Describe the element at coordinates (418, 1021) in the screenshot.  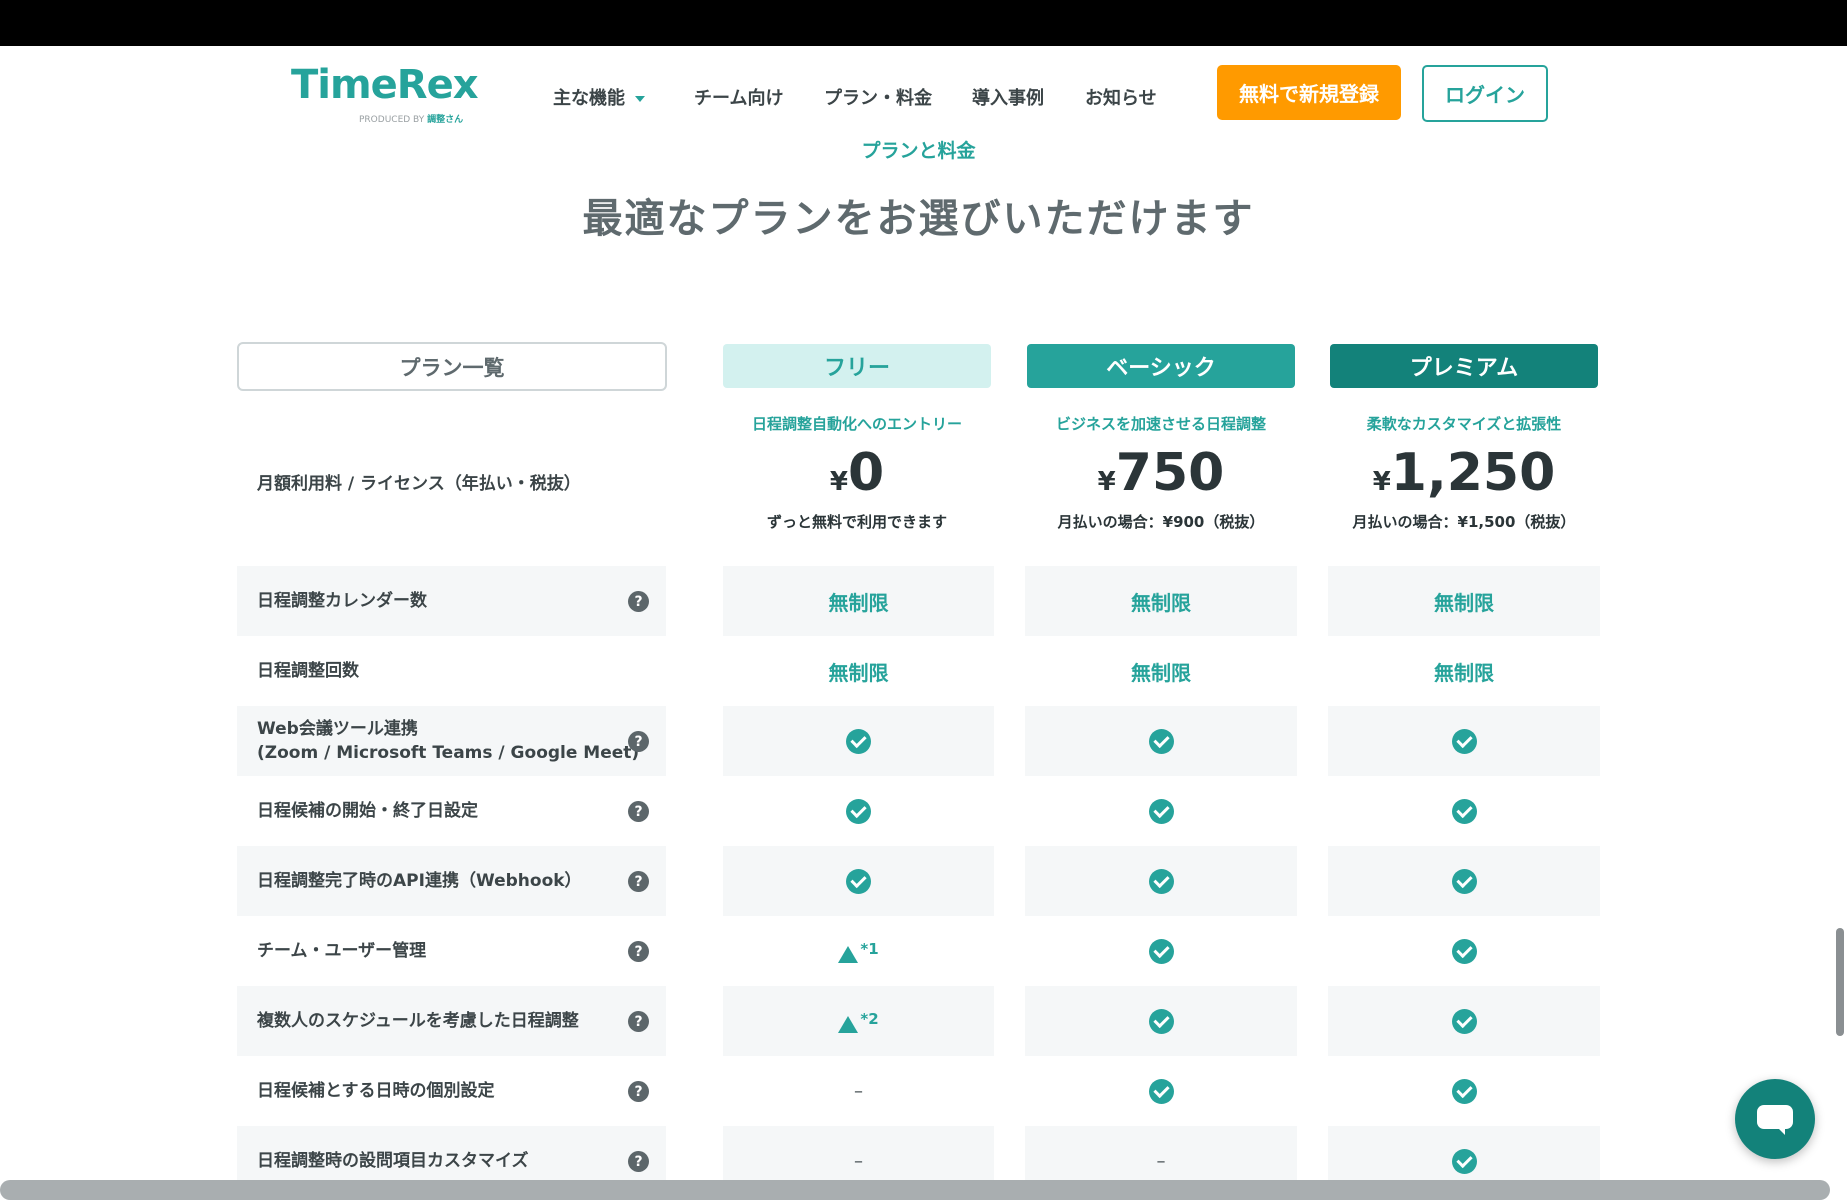
I see `feature-label: 複数人のスケジュールを考慮した日程調整` at that location.